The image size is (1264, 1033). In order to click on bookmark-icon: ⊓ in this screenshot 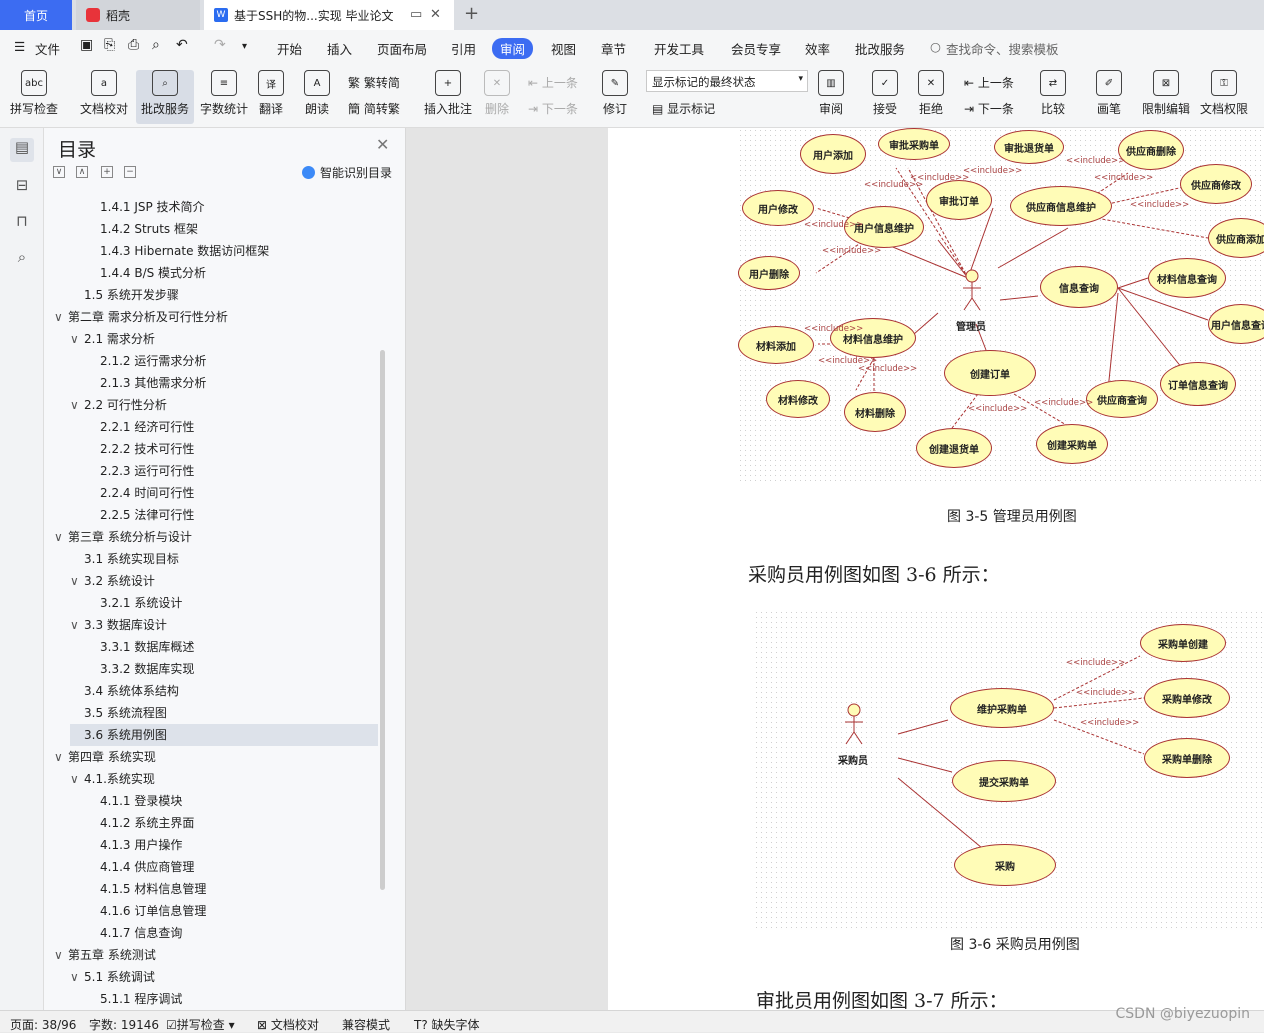, I will do `click(22, 222)`.